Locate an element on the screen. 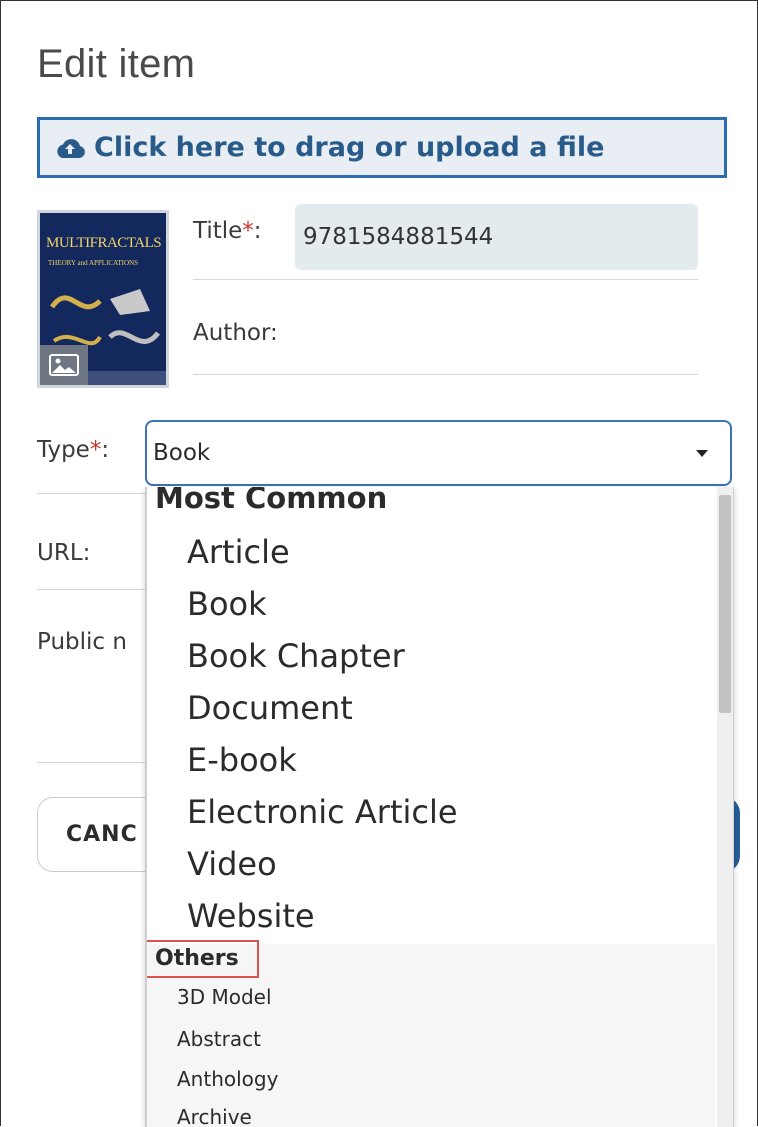  group-header-most-common: Most Common is located at coordinates (271, 501).